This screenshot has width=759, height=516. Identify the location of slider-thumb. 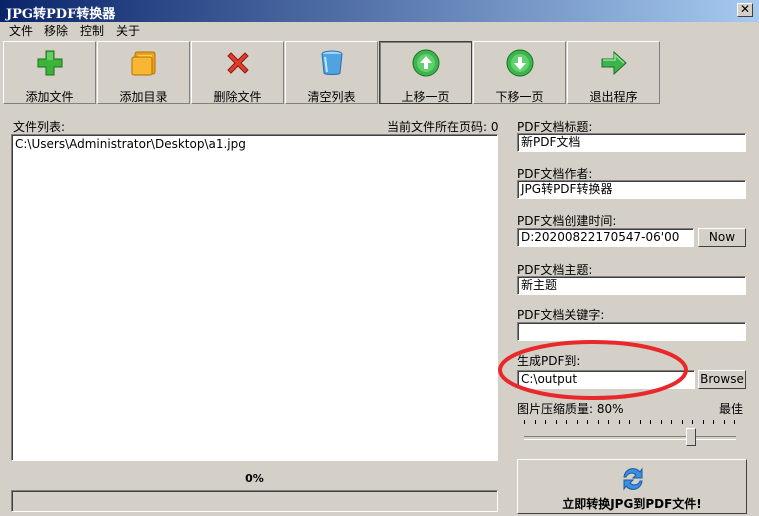
(691, 437).